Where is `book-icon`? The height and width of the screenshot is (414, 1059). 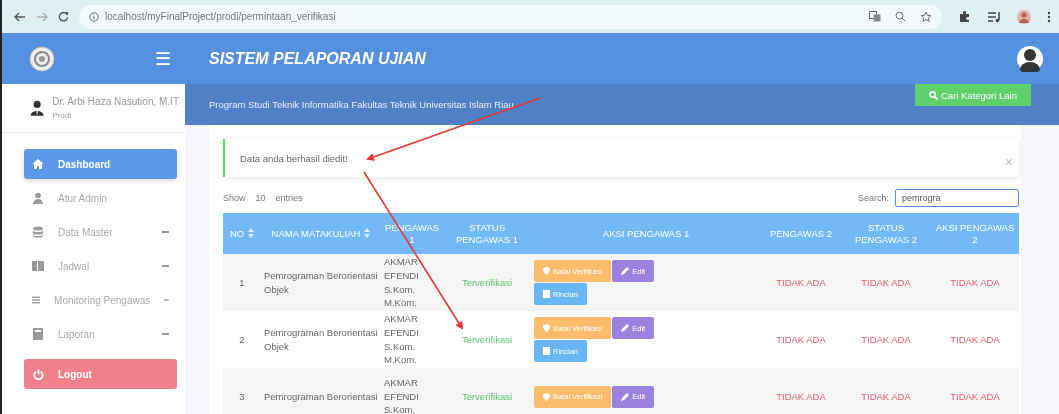 book-icon is located at coordinates (38, 334).